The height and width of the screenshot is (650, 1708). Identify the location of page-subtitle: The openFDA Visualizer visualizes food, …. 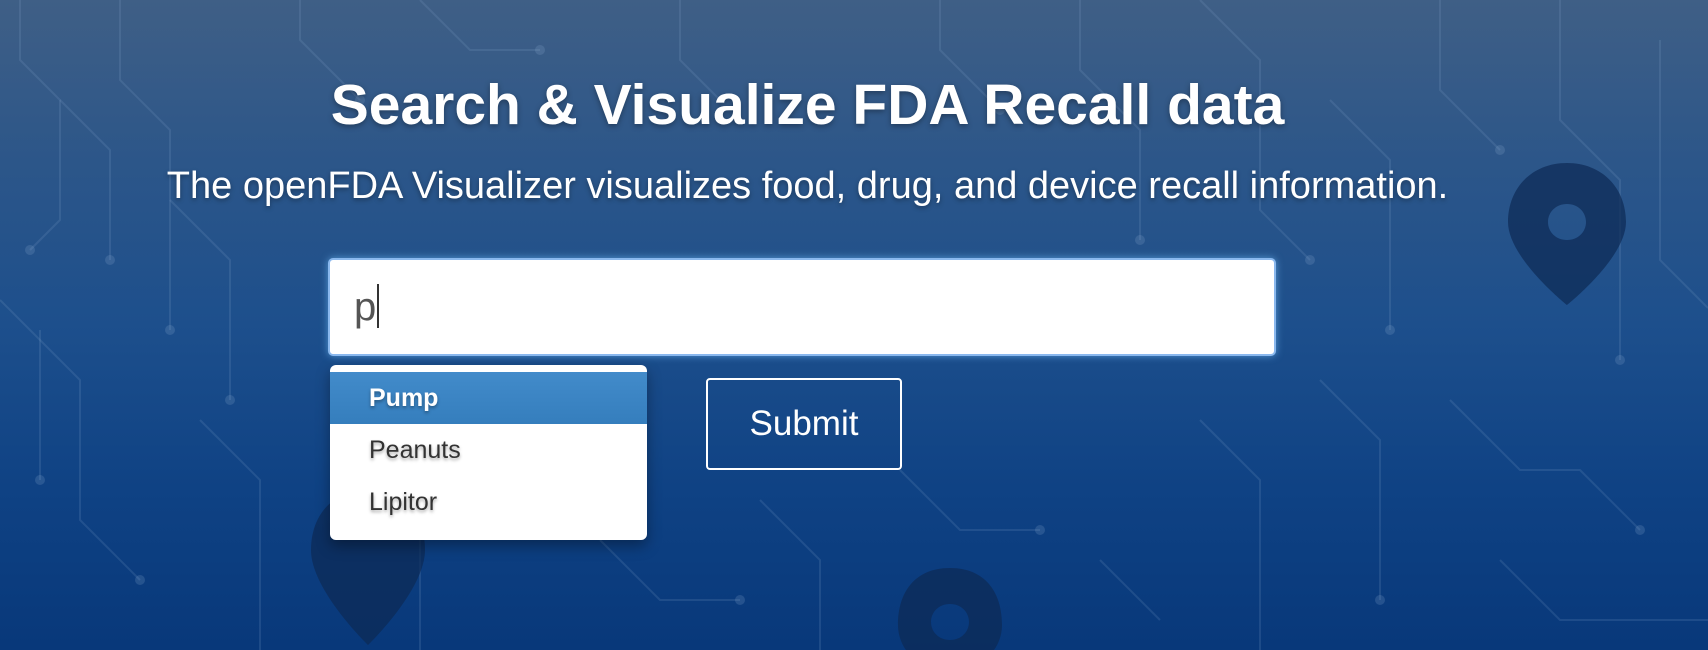
(807, 186).